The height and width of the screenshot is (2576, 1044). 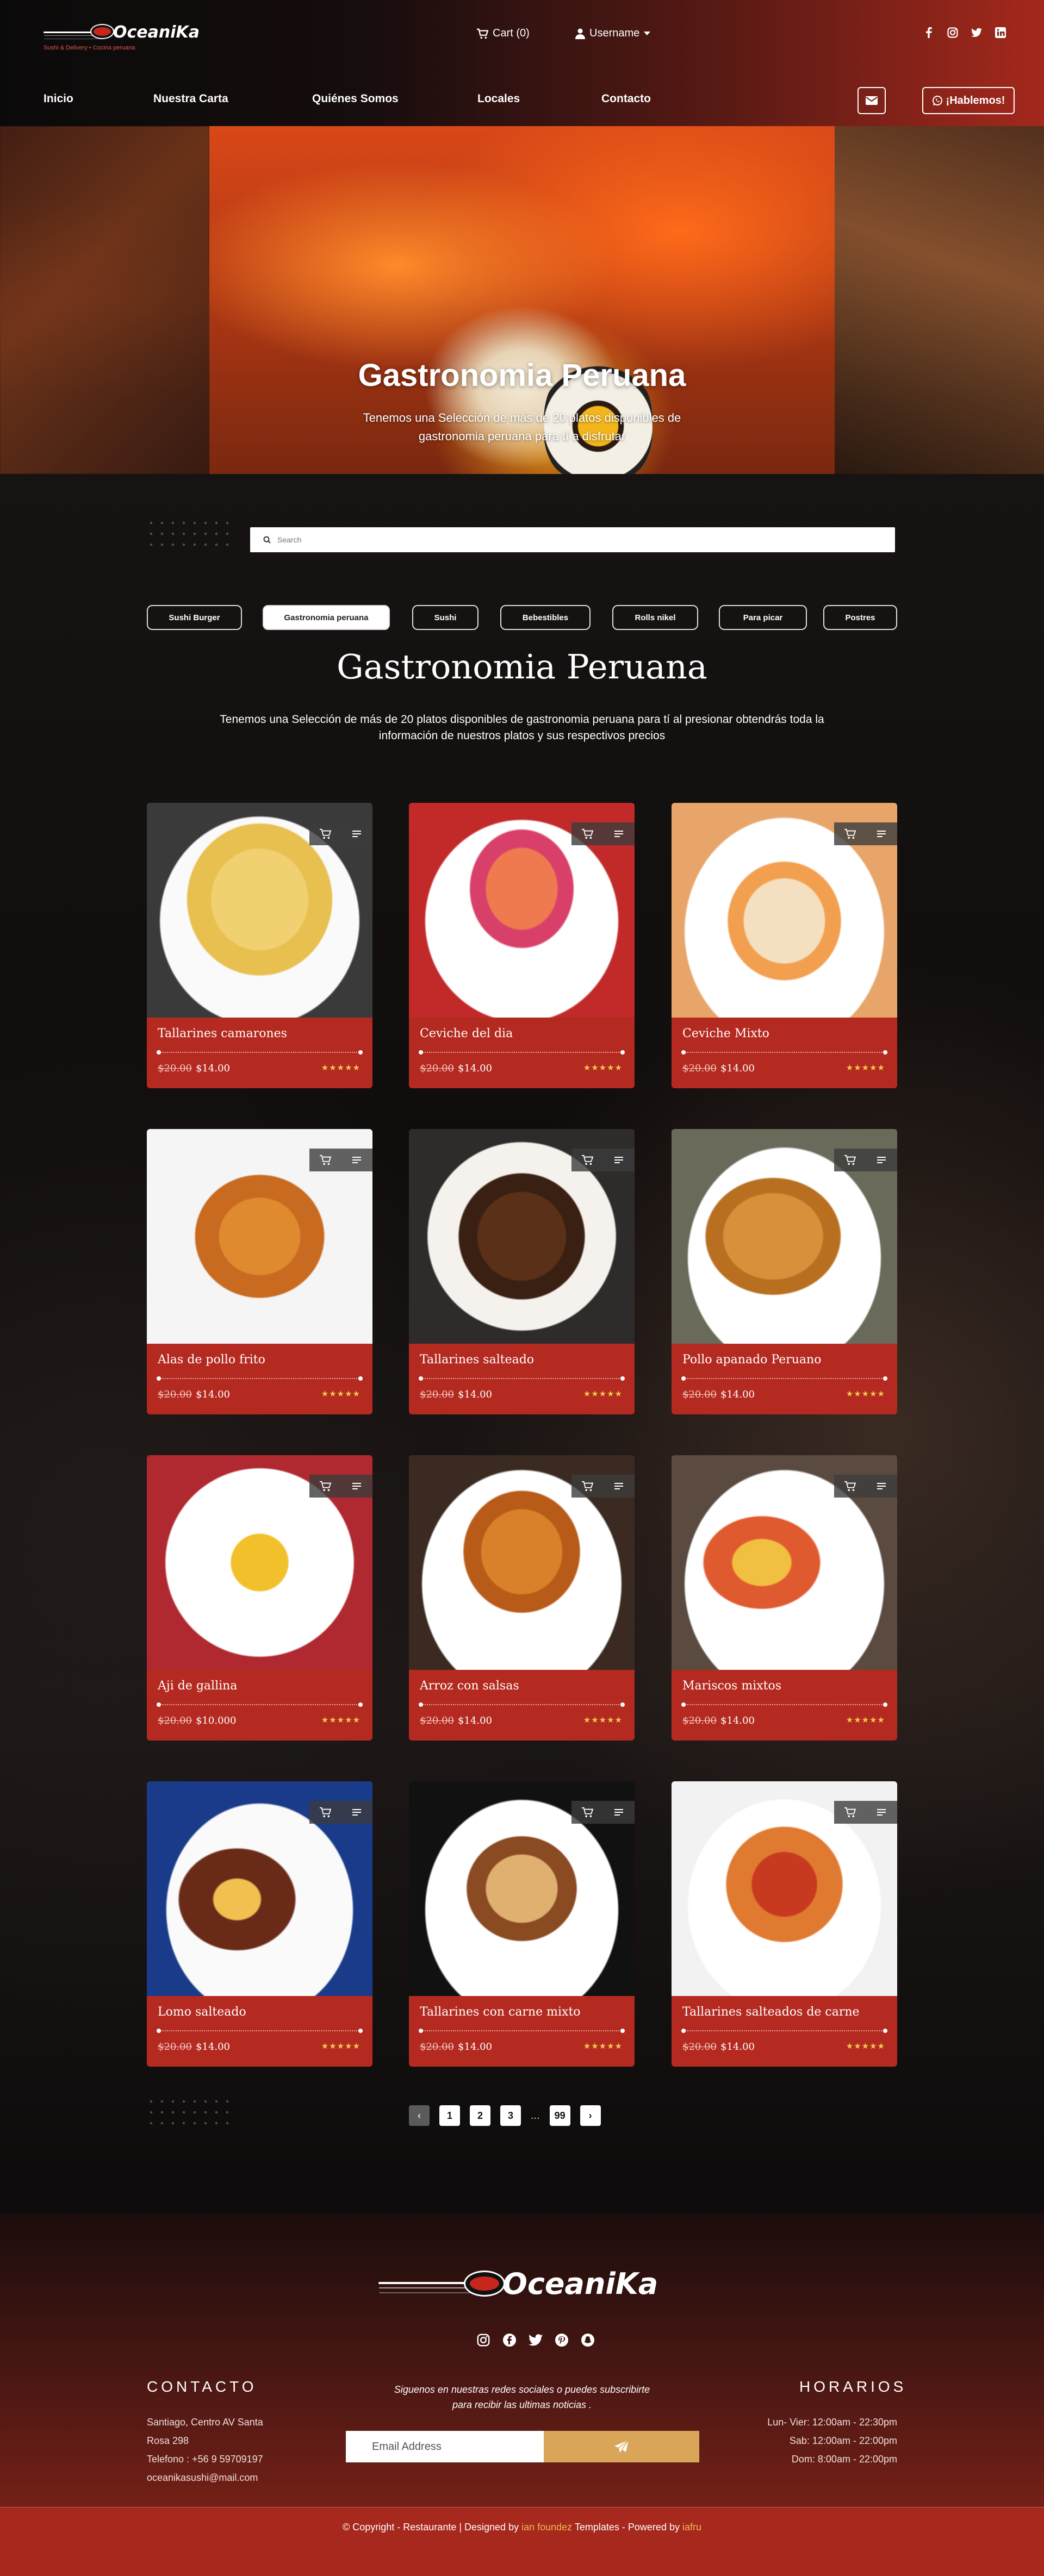 I want to click on product-card: Pollo apanado Peruano $20.00 $14.00 ★★★★★, so click(x=784, y=1271).